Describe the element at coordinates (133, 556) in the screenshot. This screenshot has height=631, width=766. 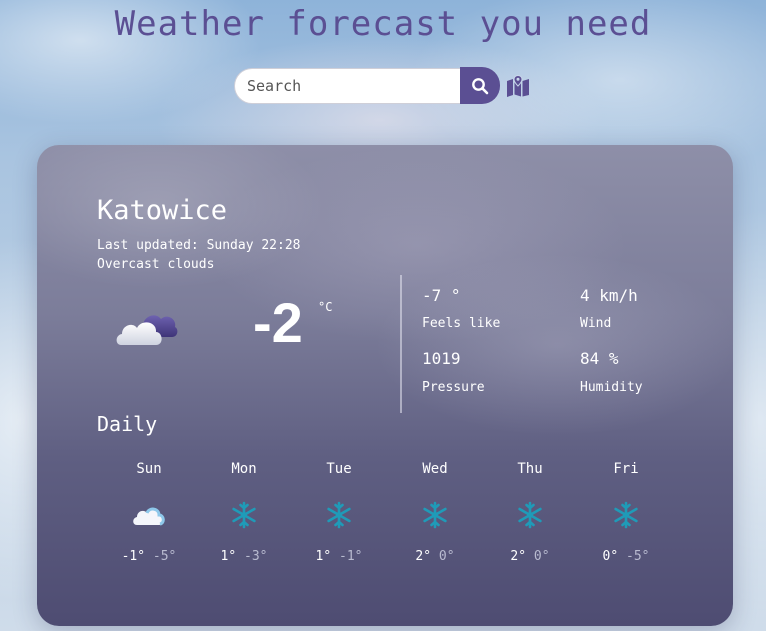
I see `day-max-temp: -1°` at that location.